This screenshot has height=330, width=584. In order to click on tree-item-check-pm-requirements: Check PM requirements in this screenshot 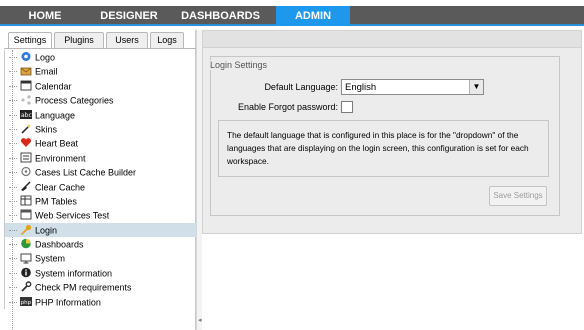, I will do `click(100, 287)`.